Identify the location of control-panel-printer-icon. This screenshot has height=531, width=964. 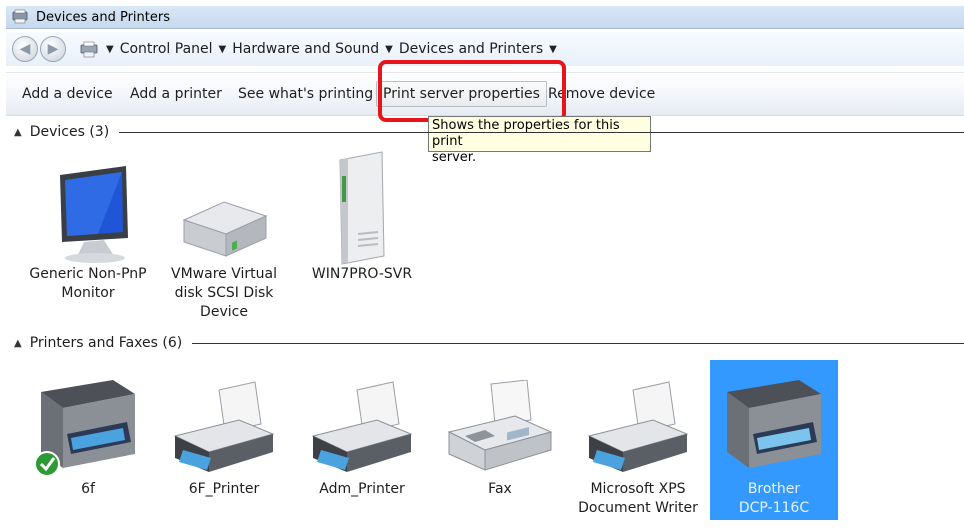
(89, 49).